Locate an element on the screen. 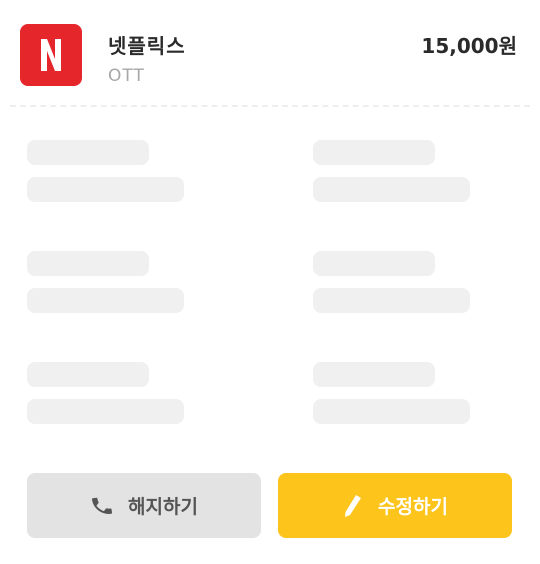 Image resolution: width=540 pixels, height=564 pixels. service-logo is located at coordinates (51, 55).